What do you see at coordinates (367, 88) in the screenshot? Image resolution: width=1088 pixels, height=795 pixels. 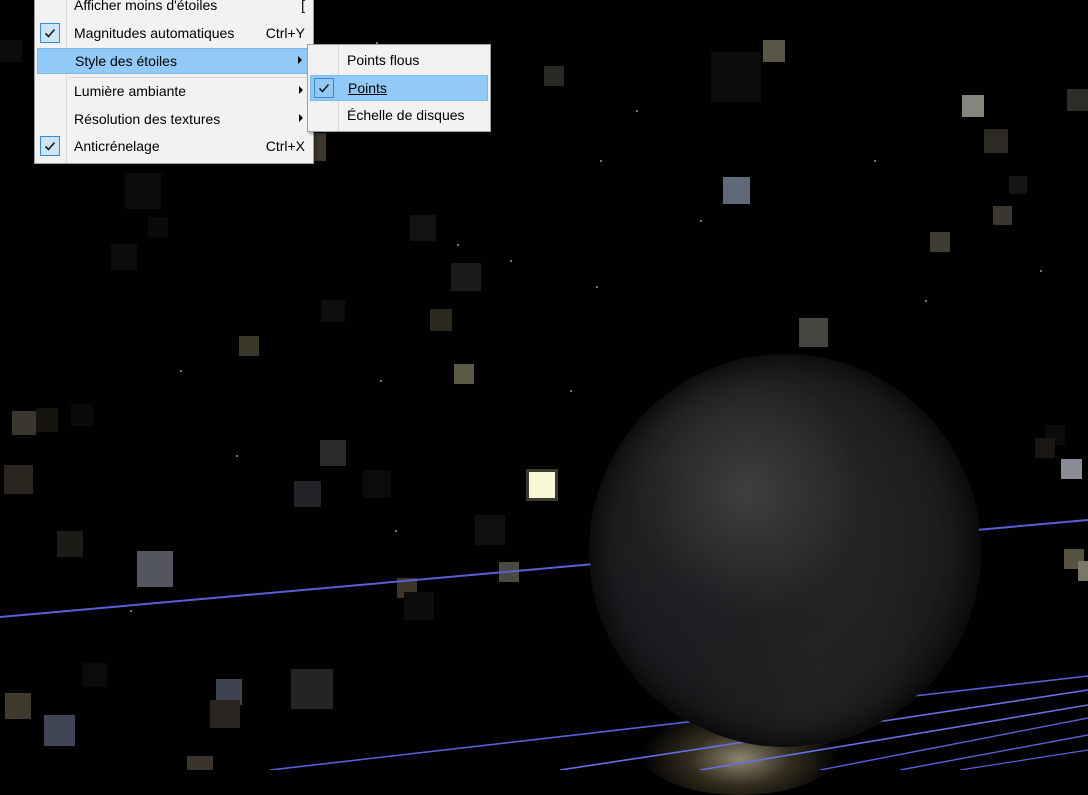 I see `menu-item-label: Points` at bounding box center [367, 88].